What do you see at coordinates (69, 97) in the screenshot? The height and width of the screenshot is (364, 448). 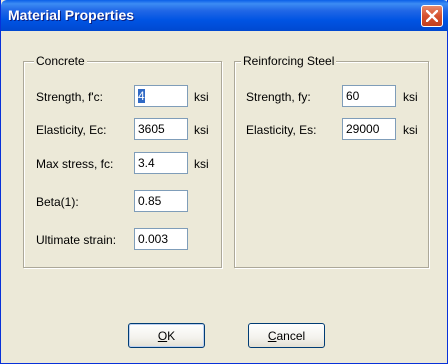 I see `concrete-strength-label: Strength, f'c:` at bounding box center [69, 97].